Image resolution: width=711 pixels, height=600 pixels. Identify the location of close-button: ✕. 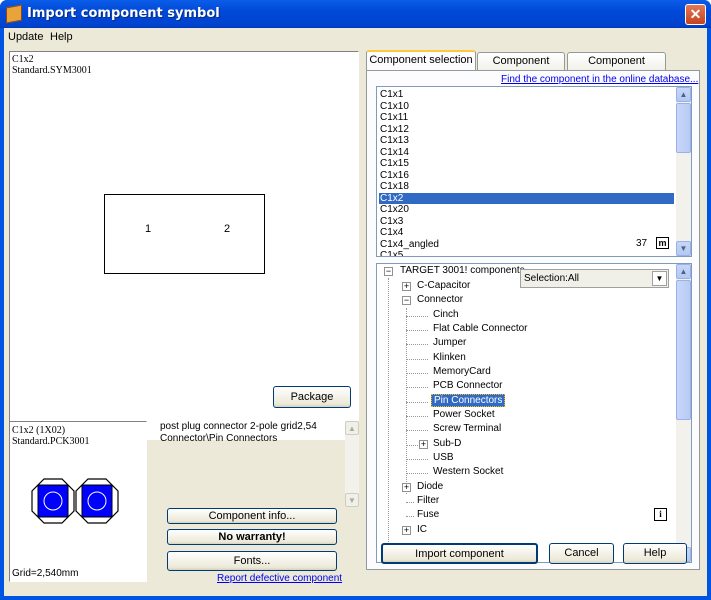
(695, 14).